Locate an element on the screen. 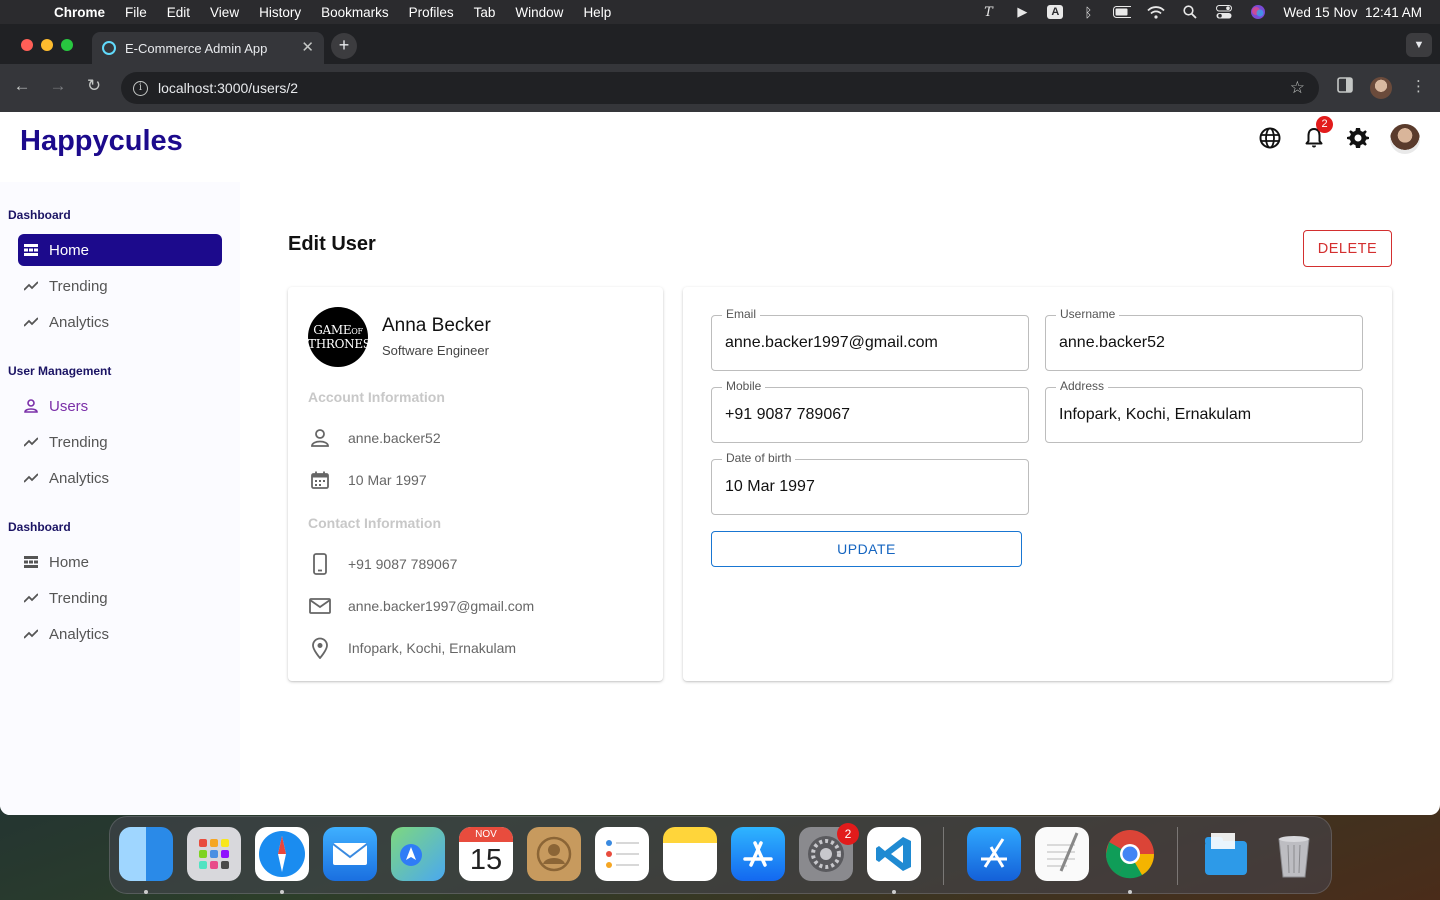 This screenshot has width=1440, height=900. minimize-window-button is located at coordinates (47, 45).